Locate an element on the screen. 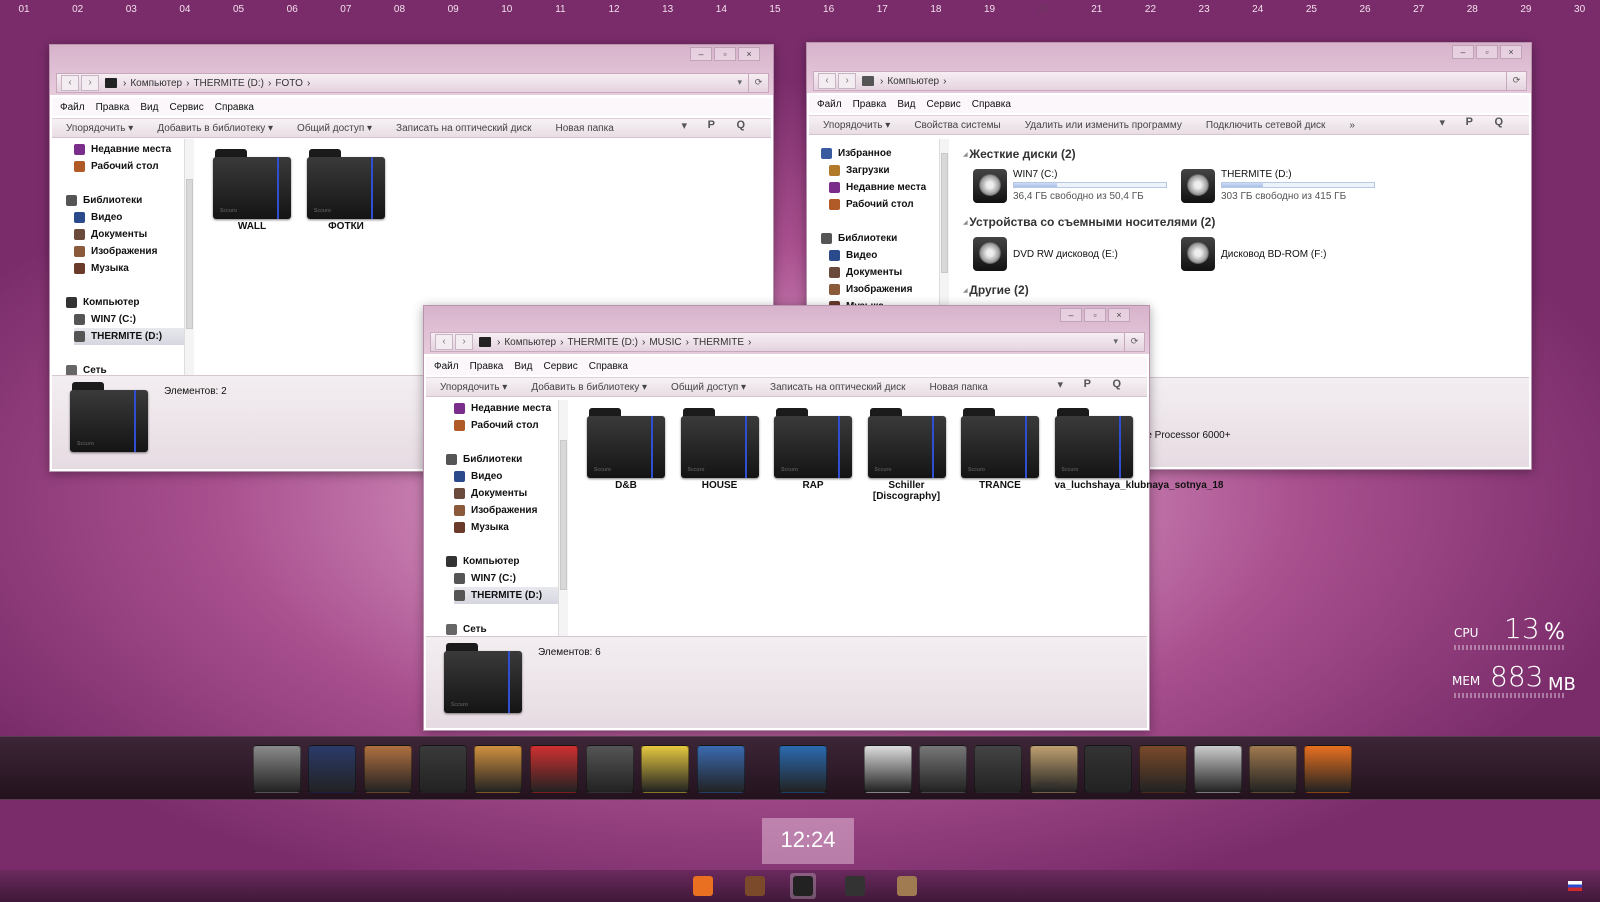  gamepad-app is located at coordinates (888, 769).